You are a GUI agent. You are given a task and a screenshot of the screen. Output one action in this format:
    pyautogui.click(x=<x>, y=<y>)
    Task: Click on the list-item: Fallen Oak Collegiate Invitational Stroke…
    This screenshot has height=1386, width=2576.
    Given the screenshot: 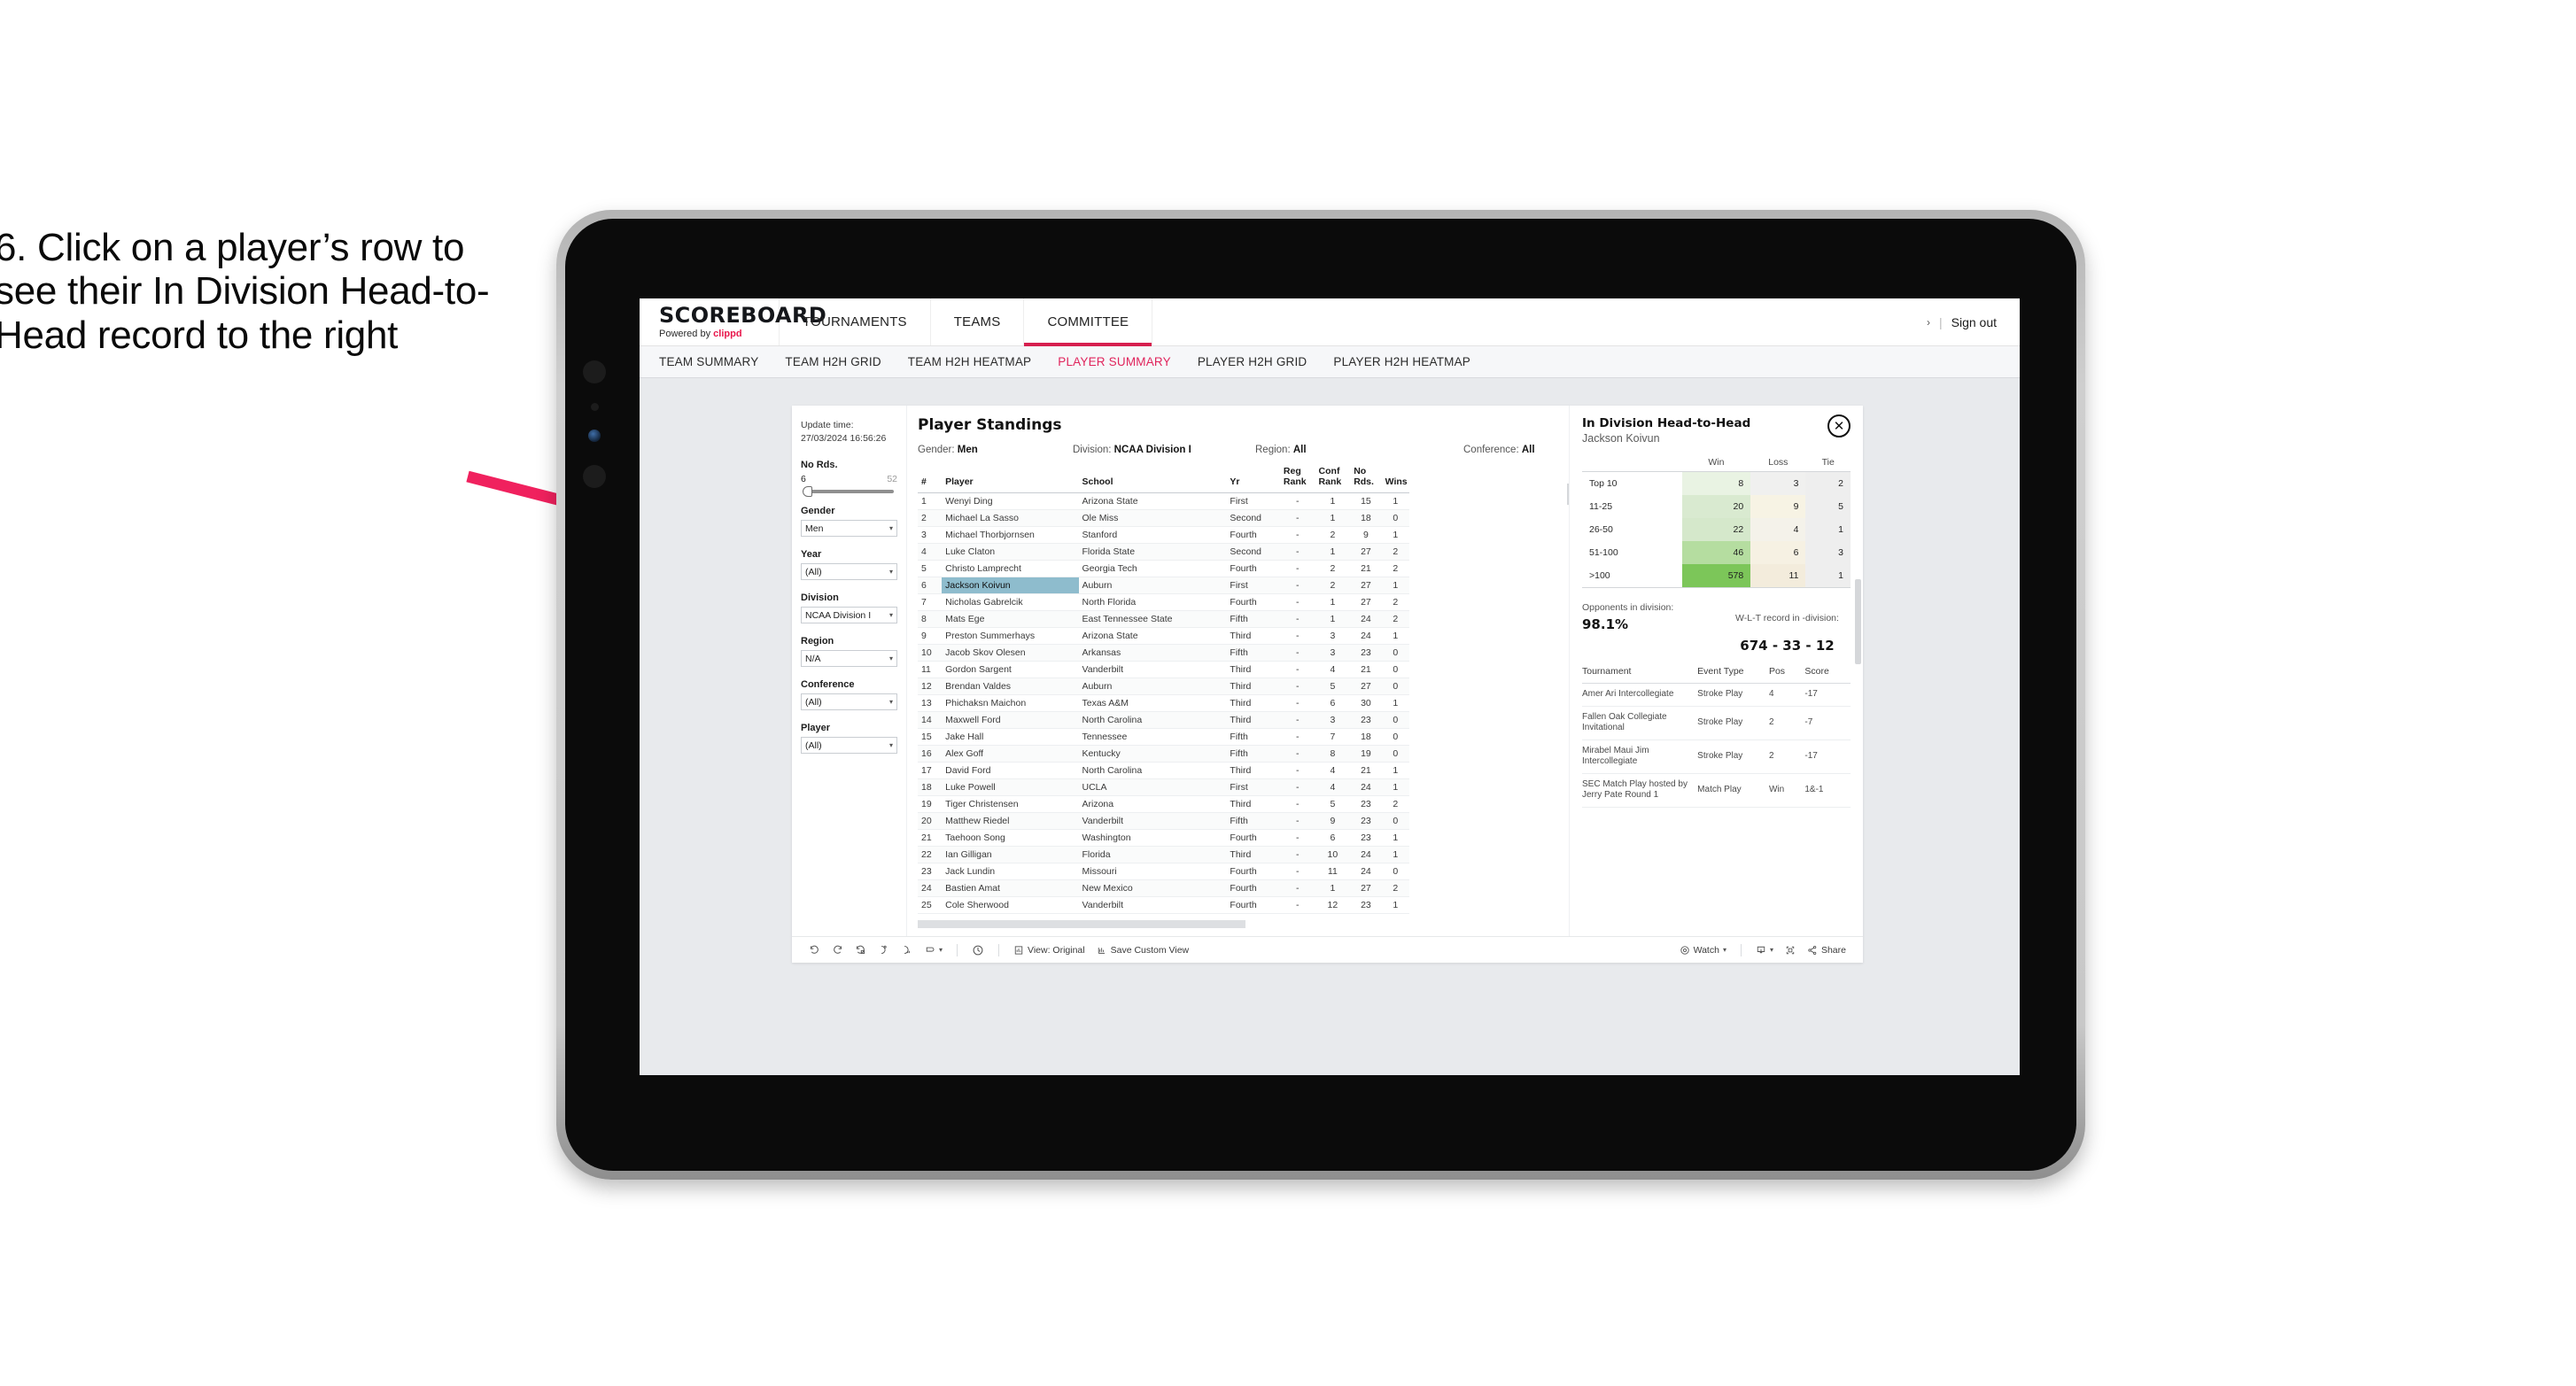 What is the action you would take?
    pyautogui.click(x=1716, y=723)
    